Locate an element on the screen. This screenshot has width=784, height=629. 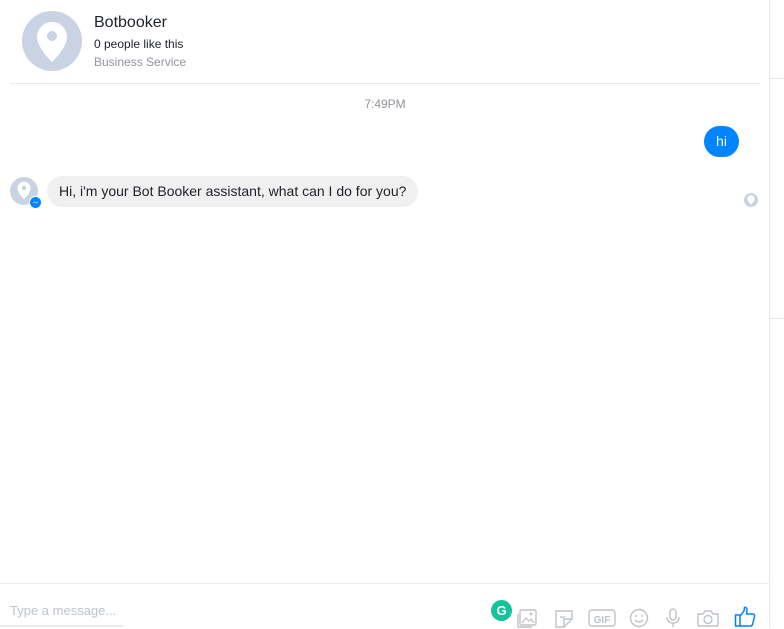
page-avatar is located at coordinates (52, 41).